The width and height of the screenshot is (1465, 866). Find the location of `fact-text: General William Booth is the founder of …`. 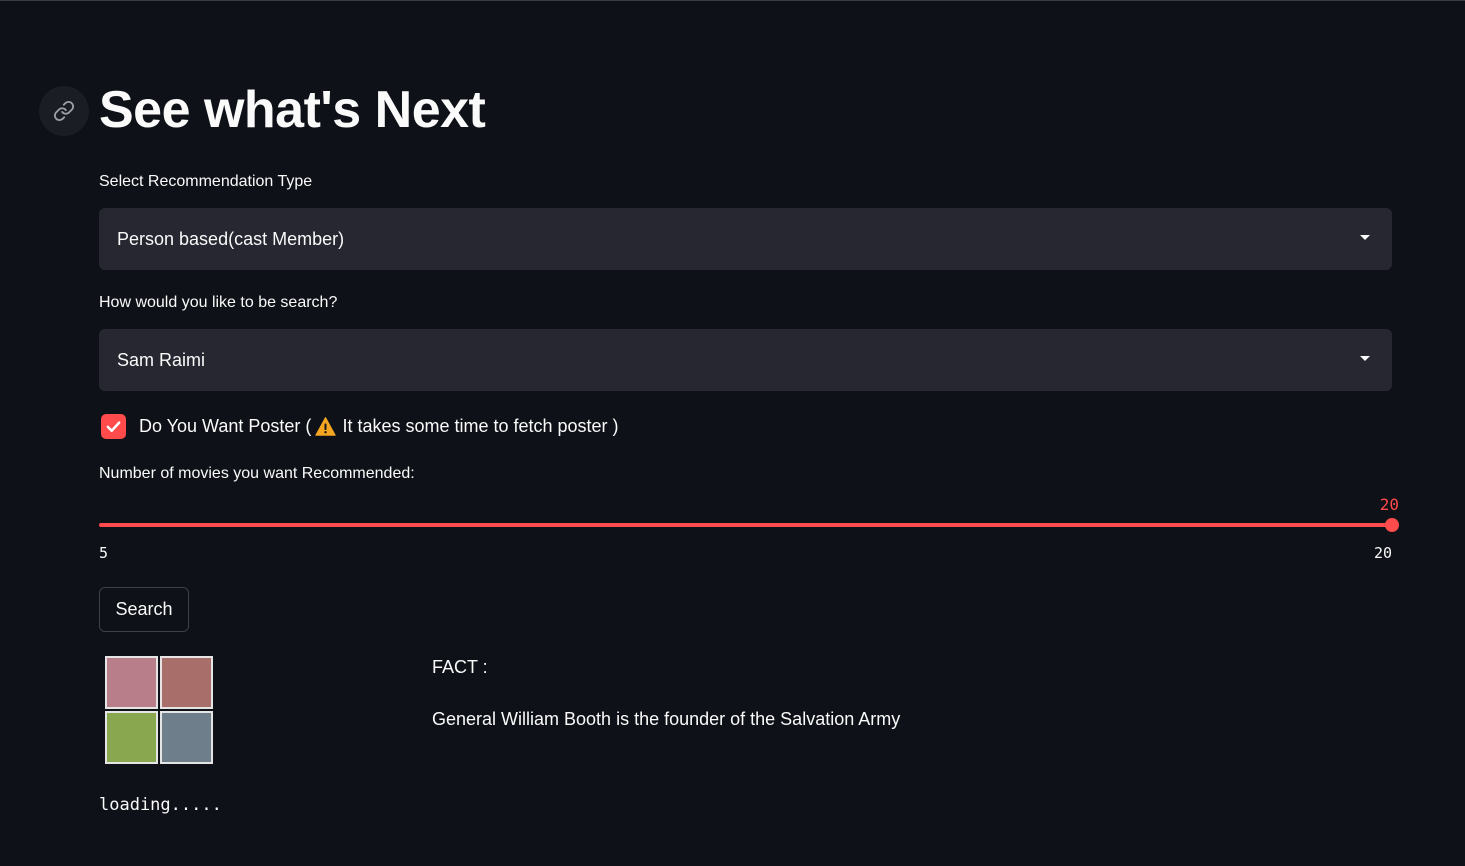

fact-text: General William Booth is the founder of … is located at coordinates (666, 719).